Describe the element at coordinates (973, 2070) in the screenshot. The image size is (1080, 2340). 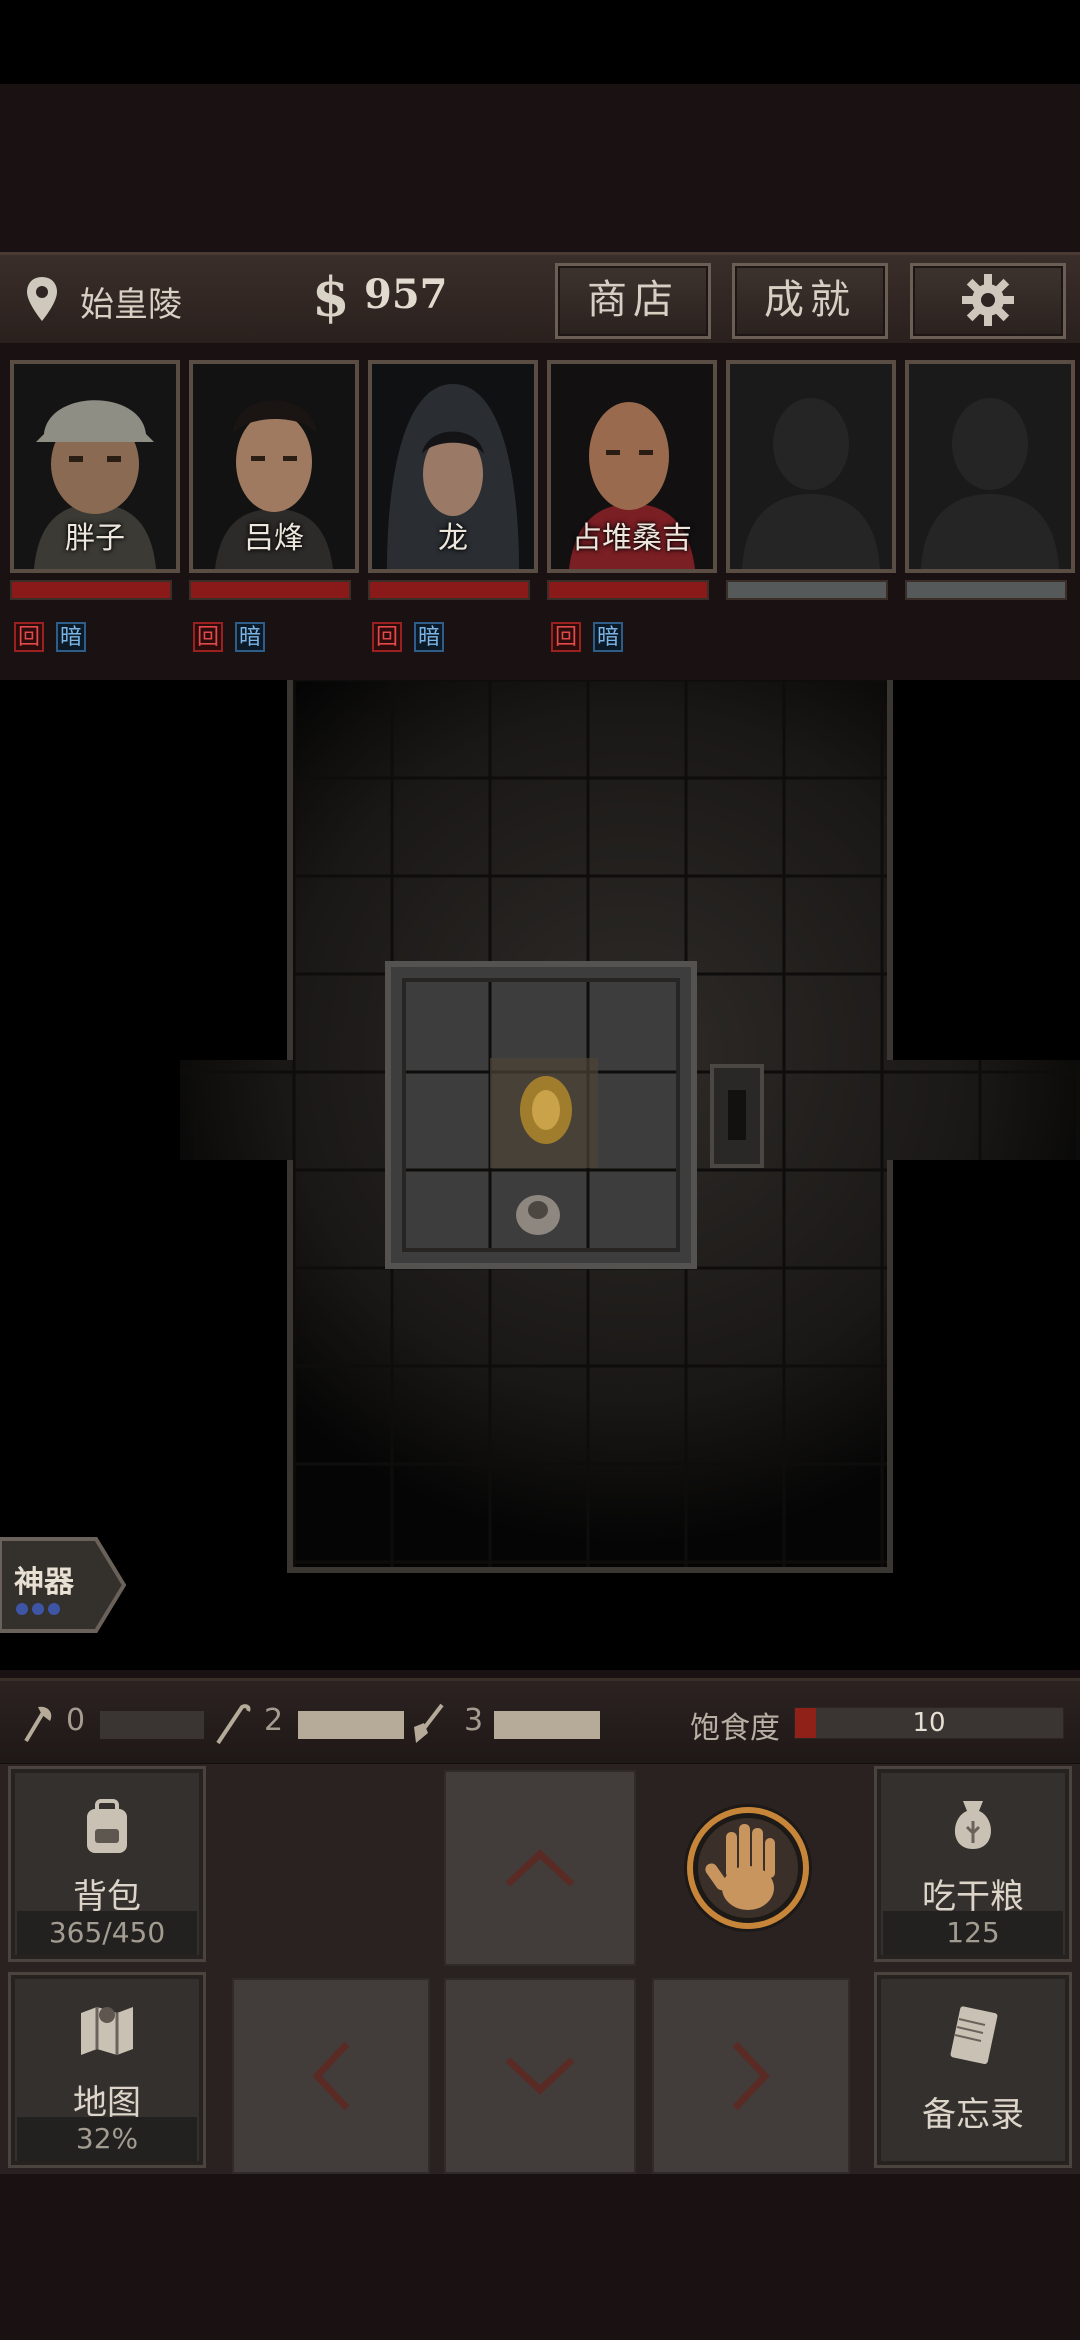
I see `memo-button: 备忘录` at that location.